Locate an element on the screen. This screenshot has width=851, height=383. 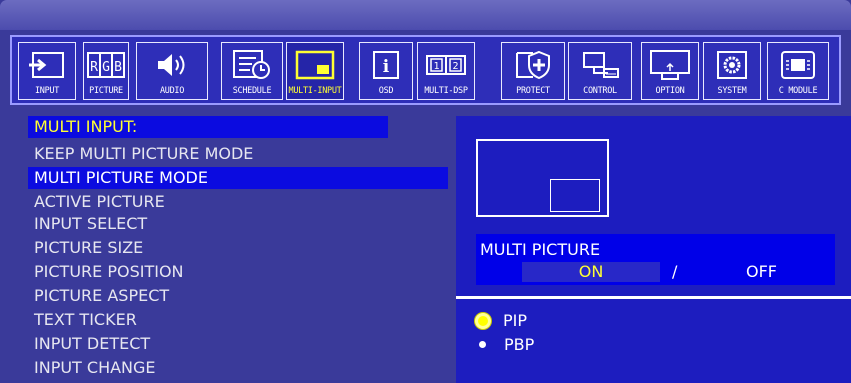
chip-module-icon is located at coordinates (798, 65).